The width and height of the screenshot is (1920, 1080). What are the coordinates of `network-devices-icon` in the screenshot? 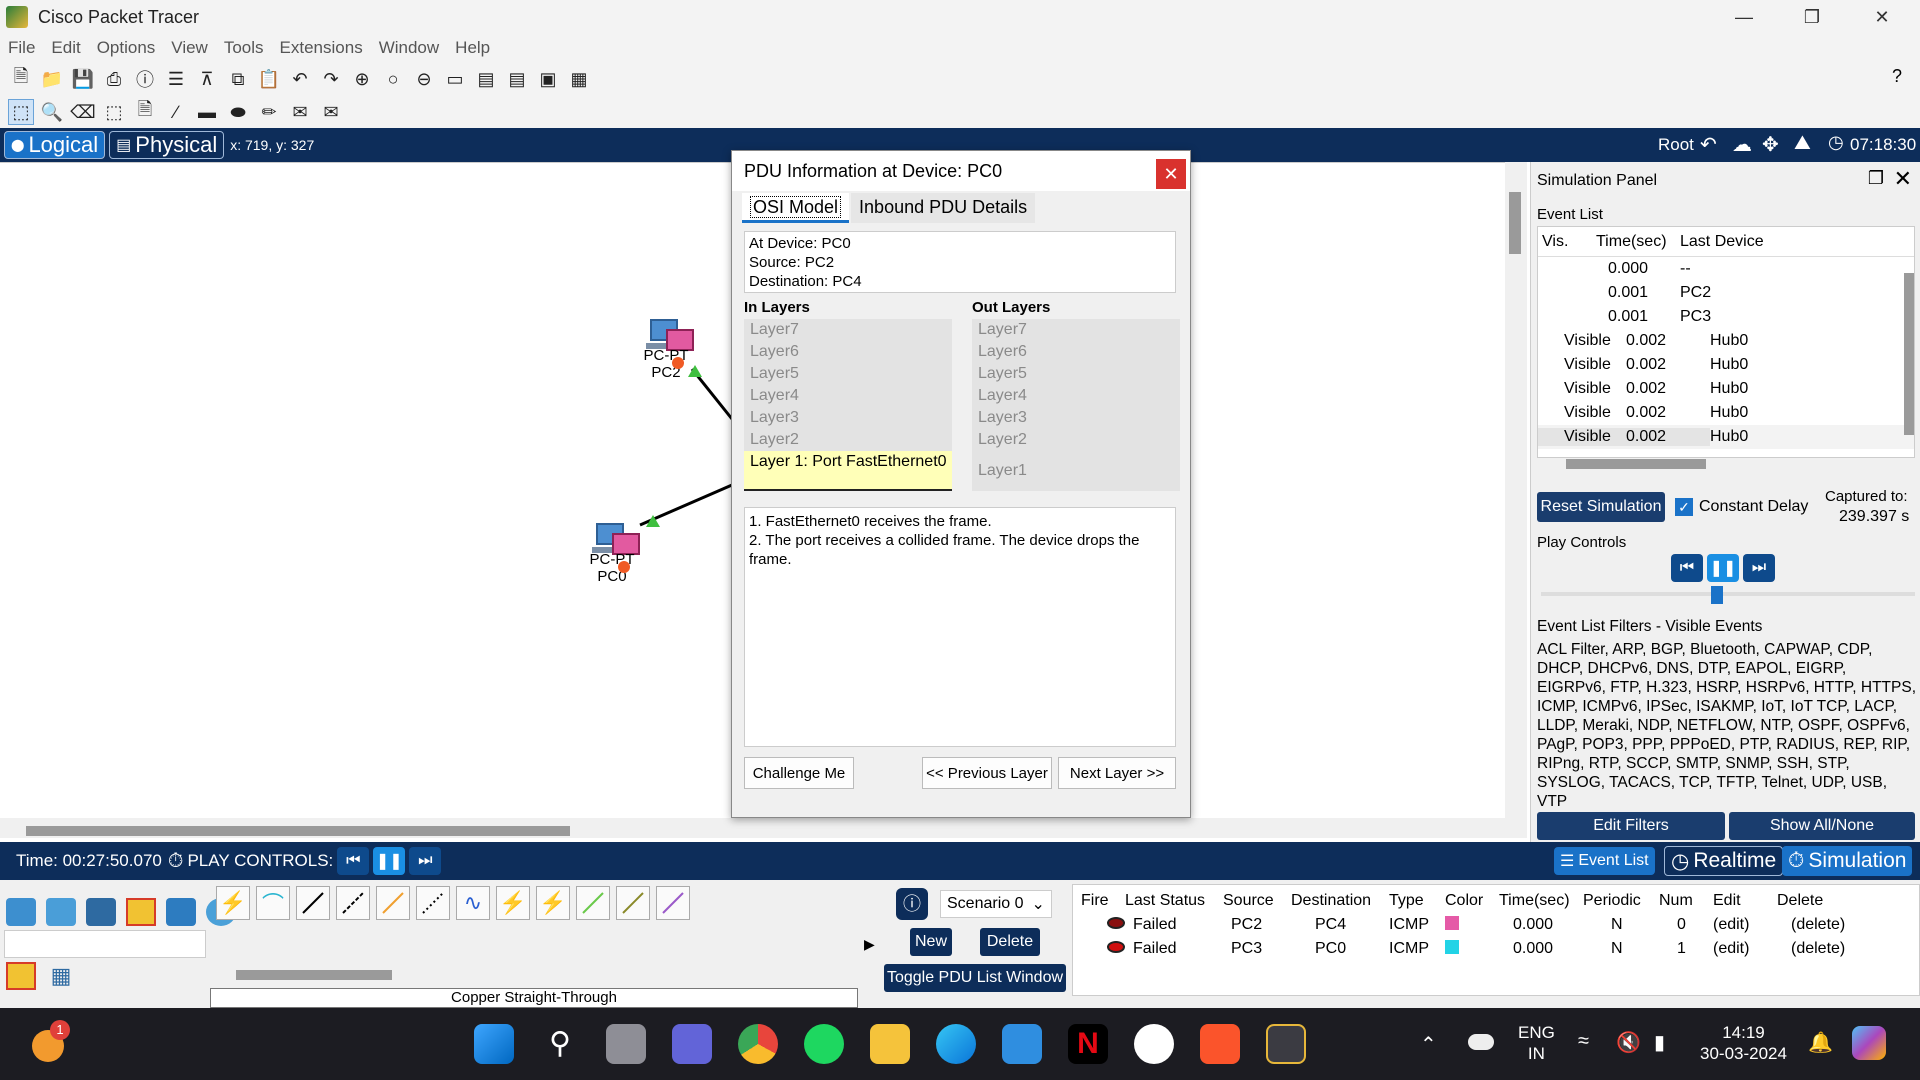 It's located at (21, 912).